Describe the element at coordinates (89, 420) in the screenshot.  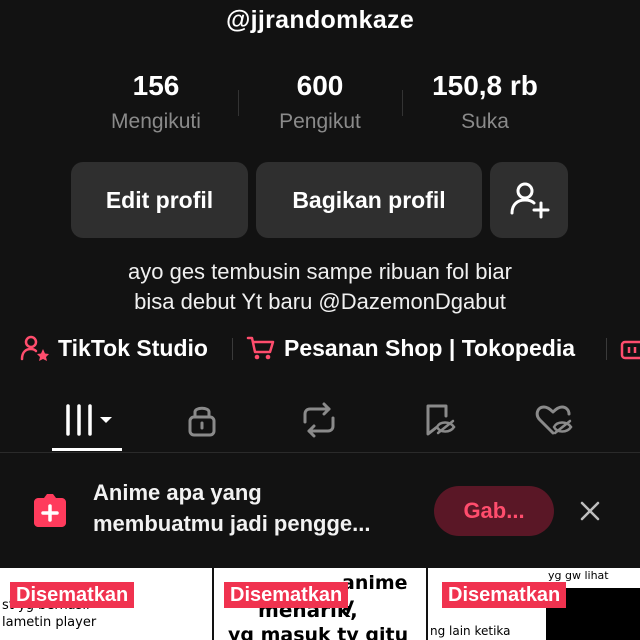
I see `grid-icon` at that location.